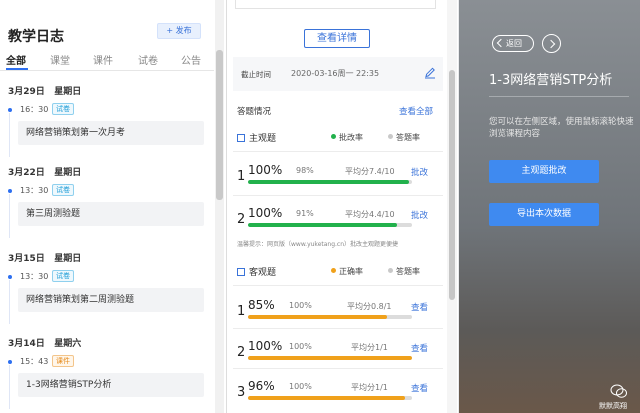 The width and height of the screenshot is (640, 413). What do you see at coordinates (305, 170) in the screenshot?
I see `answer-percent: 98%` at bounding box center [305, 170].